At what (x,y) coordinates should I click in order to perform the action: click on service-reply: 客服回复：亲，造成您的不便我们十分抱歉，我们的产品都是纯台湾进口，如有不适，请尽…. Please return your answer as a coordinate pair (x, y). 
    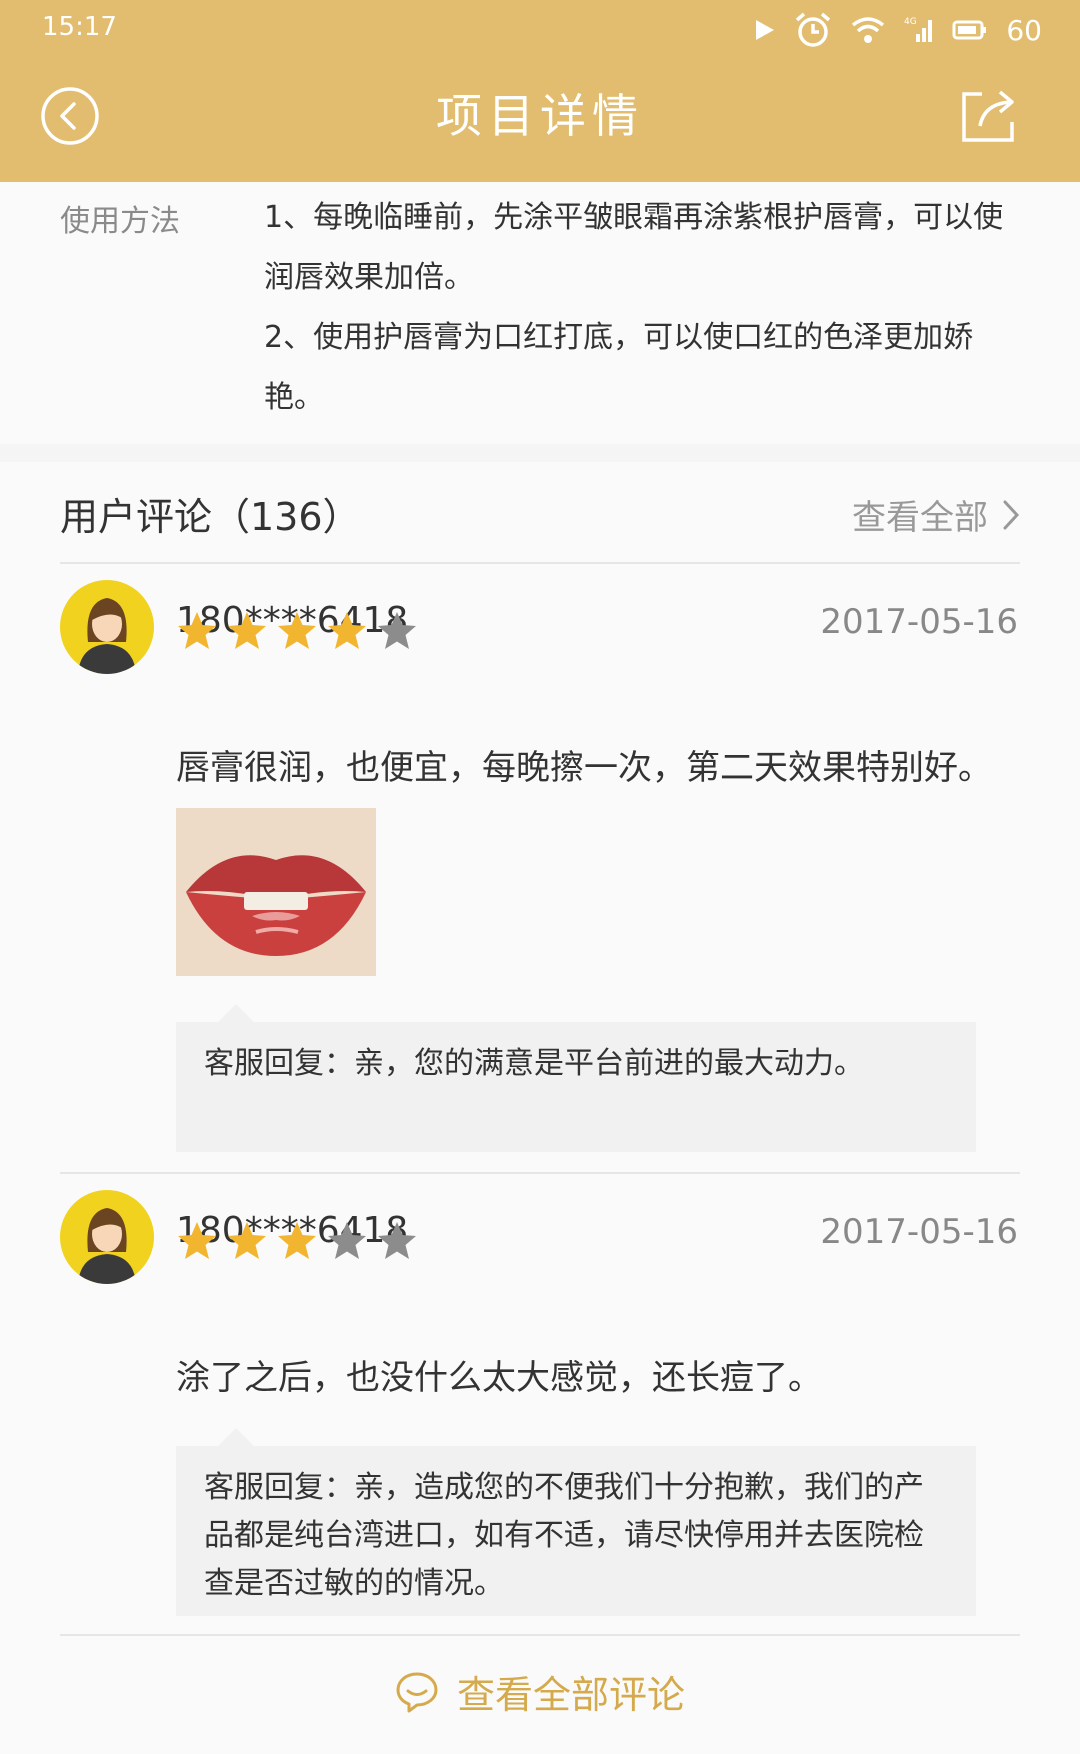
    Looking at the image, I should click on (576, 1522).